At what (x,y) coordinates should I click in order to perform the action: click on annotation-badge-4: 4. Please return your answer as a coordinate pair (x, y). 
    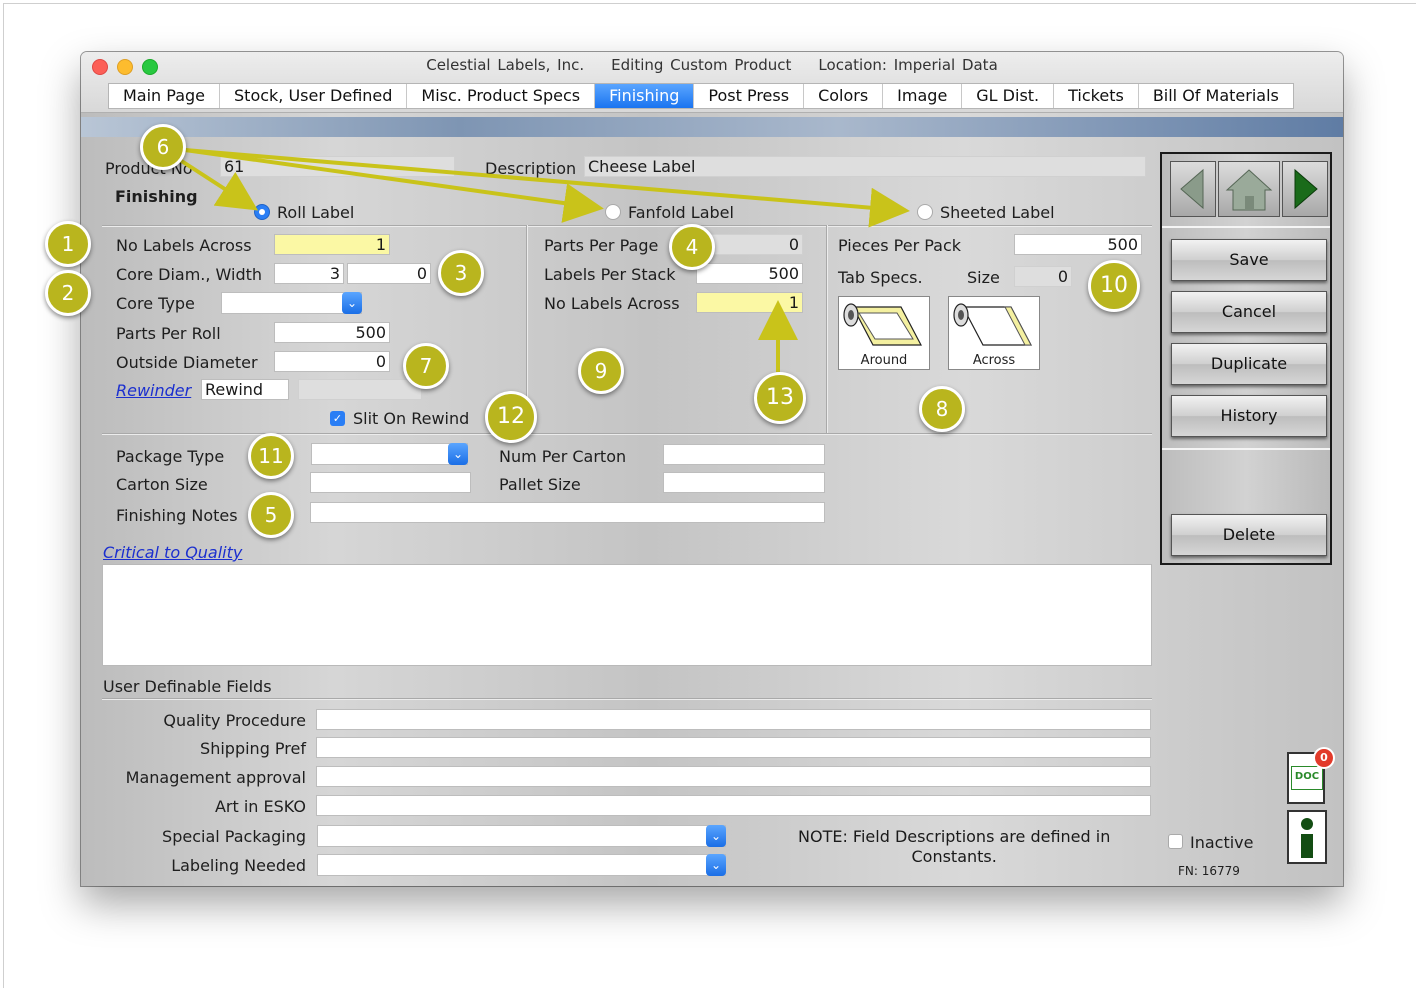
    Looking at the image, I should click on (692, 247).